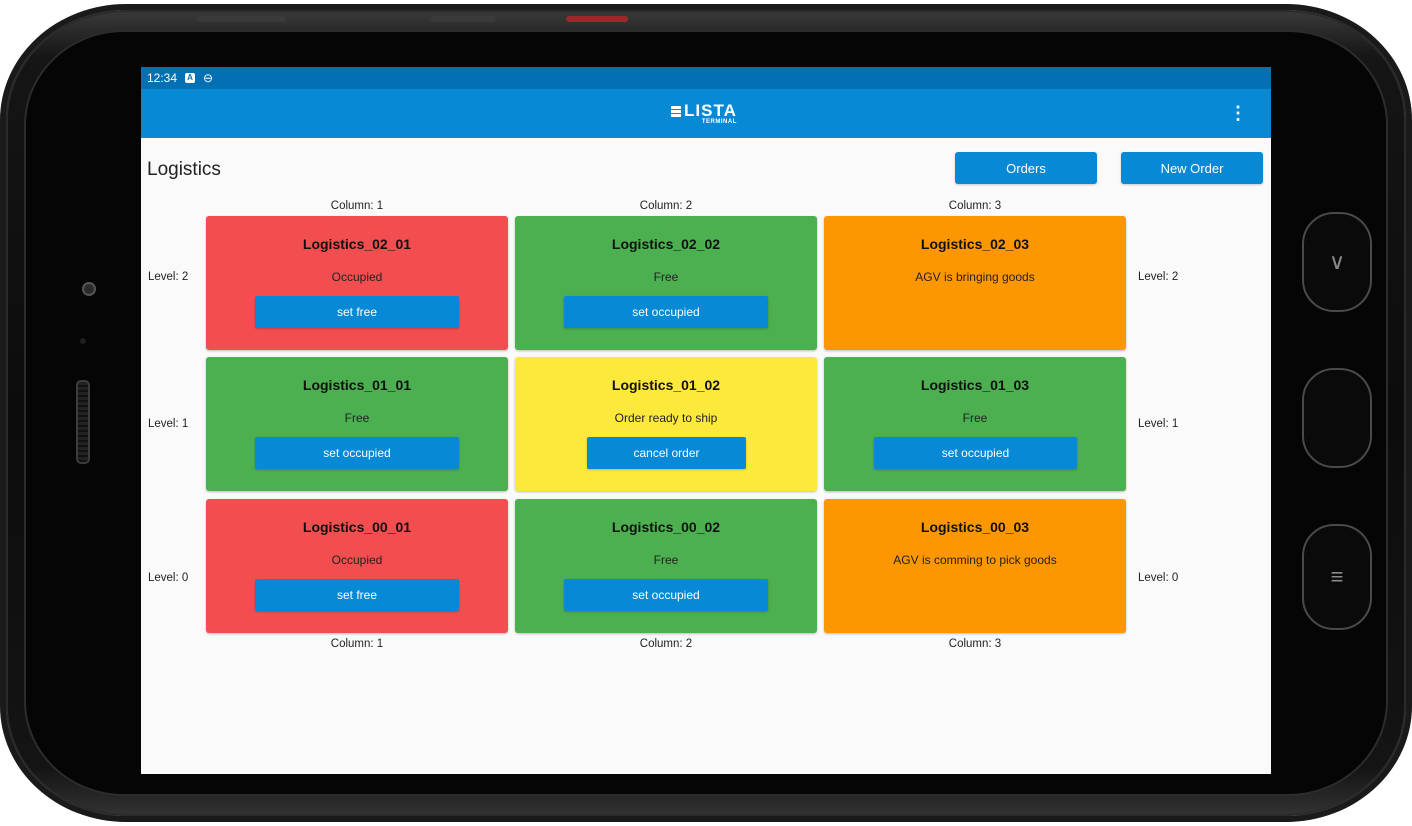 This screenshot has height=826, width=1412. Describe the element at coordinates (241, 19) in the screenshot. I see `volume-button` at that location.